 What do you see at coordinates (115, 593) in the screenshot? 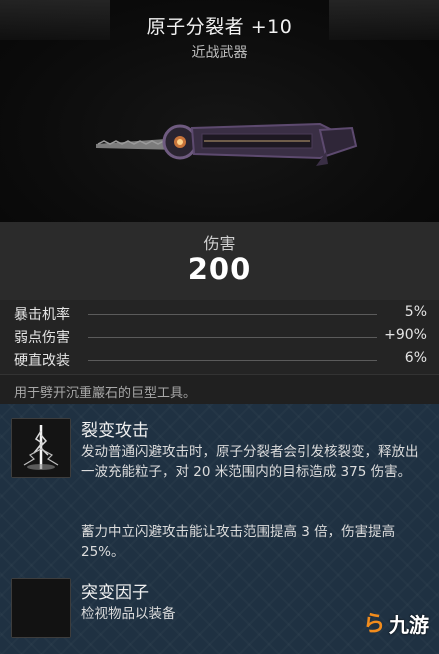
I see `mod-title-mutation: 突变因子` at bounding box center [115, 593].